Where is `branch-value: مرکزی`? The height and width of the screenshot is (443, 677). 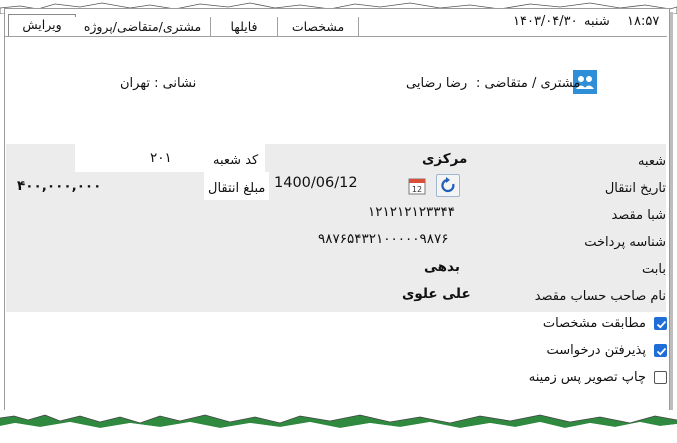 branch-value: مرکزی is located at coordinates (444, 159).